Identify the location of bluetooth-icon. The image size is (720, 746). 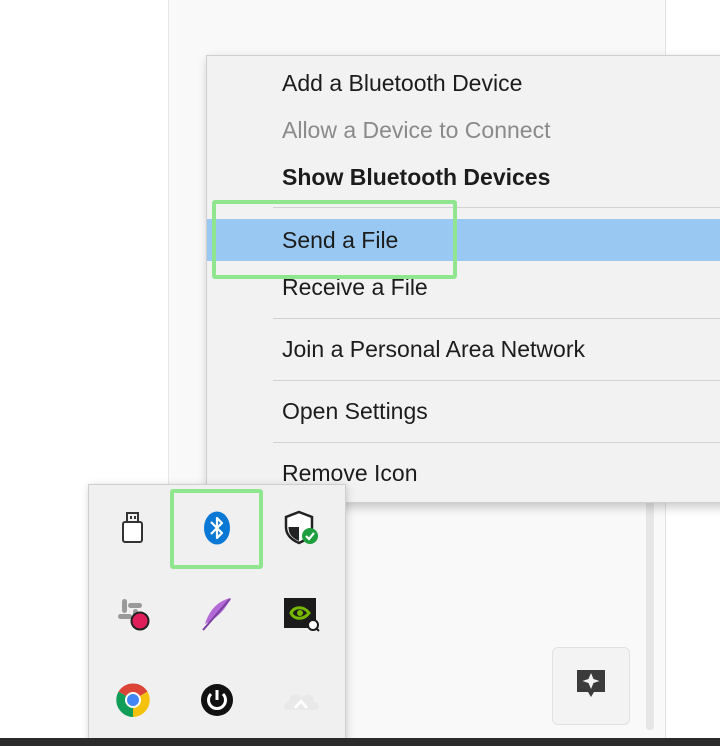
(217, 528).